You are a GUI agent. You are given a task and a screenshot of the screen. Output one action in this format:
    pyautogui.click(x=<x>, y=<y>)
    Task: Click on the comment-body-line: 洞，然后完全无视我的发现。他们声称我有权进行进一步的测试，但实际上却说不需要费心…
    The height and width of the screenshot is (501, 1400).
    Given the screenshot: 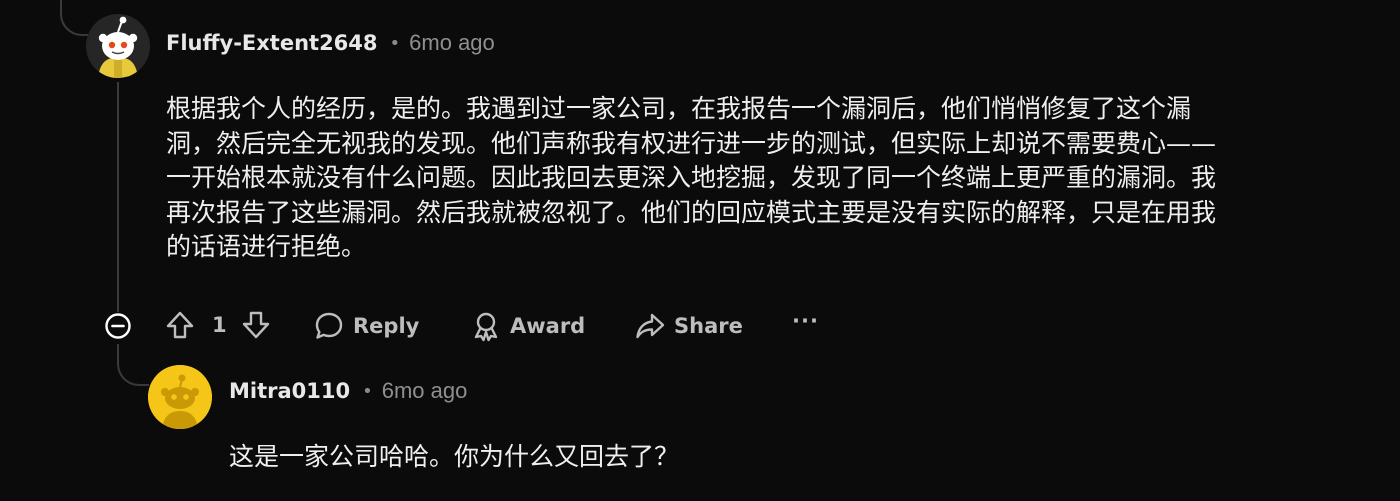 What is the action you would take?
    pyautogui.click(x=691, y=143)
    